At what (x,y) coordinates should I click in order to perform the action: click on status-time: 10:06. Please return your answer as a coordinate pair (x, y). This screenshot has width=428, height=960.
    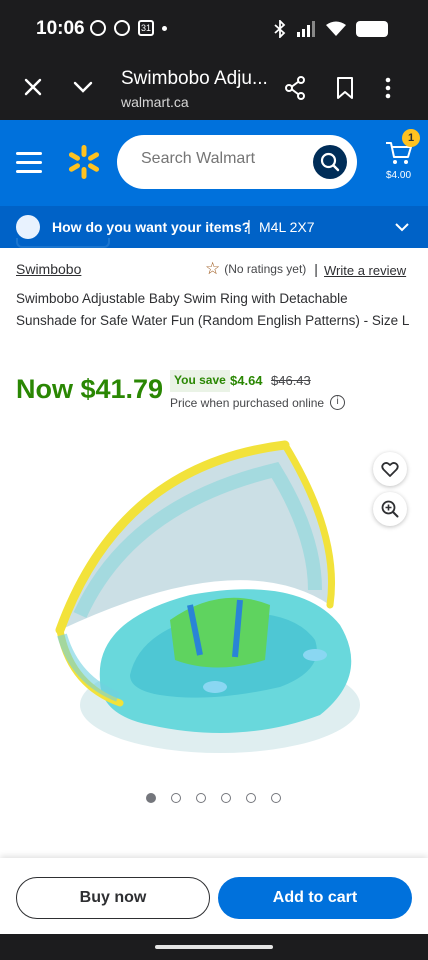
    Looking at the image, I should click on (60, 28).